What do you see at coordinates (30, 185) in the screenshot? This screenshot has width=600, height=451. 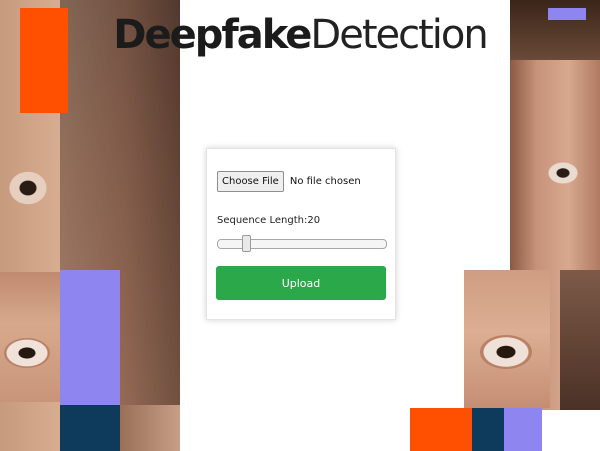 I see `left-eye-image` at bounding box center [30, 185].